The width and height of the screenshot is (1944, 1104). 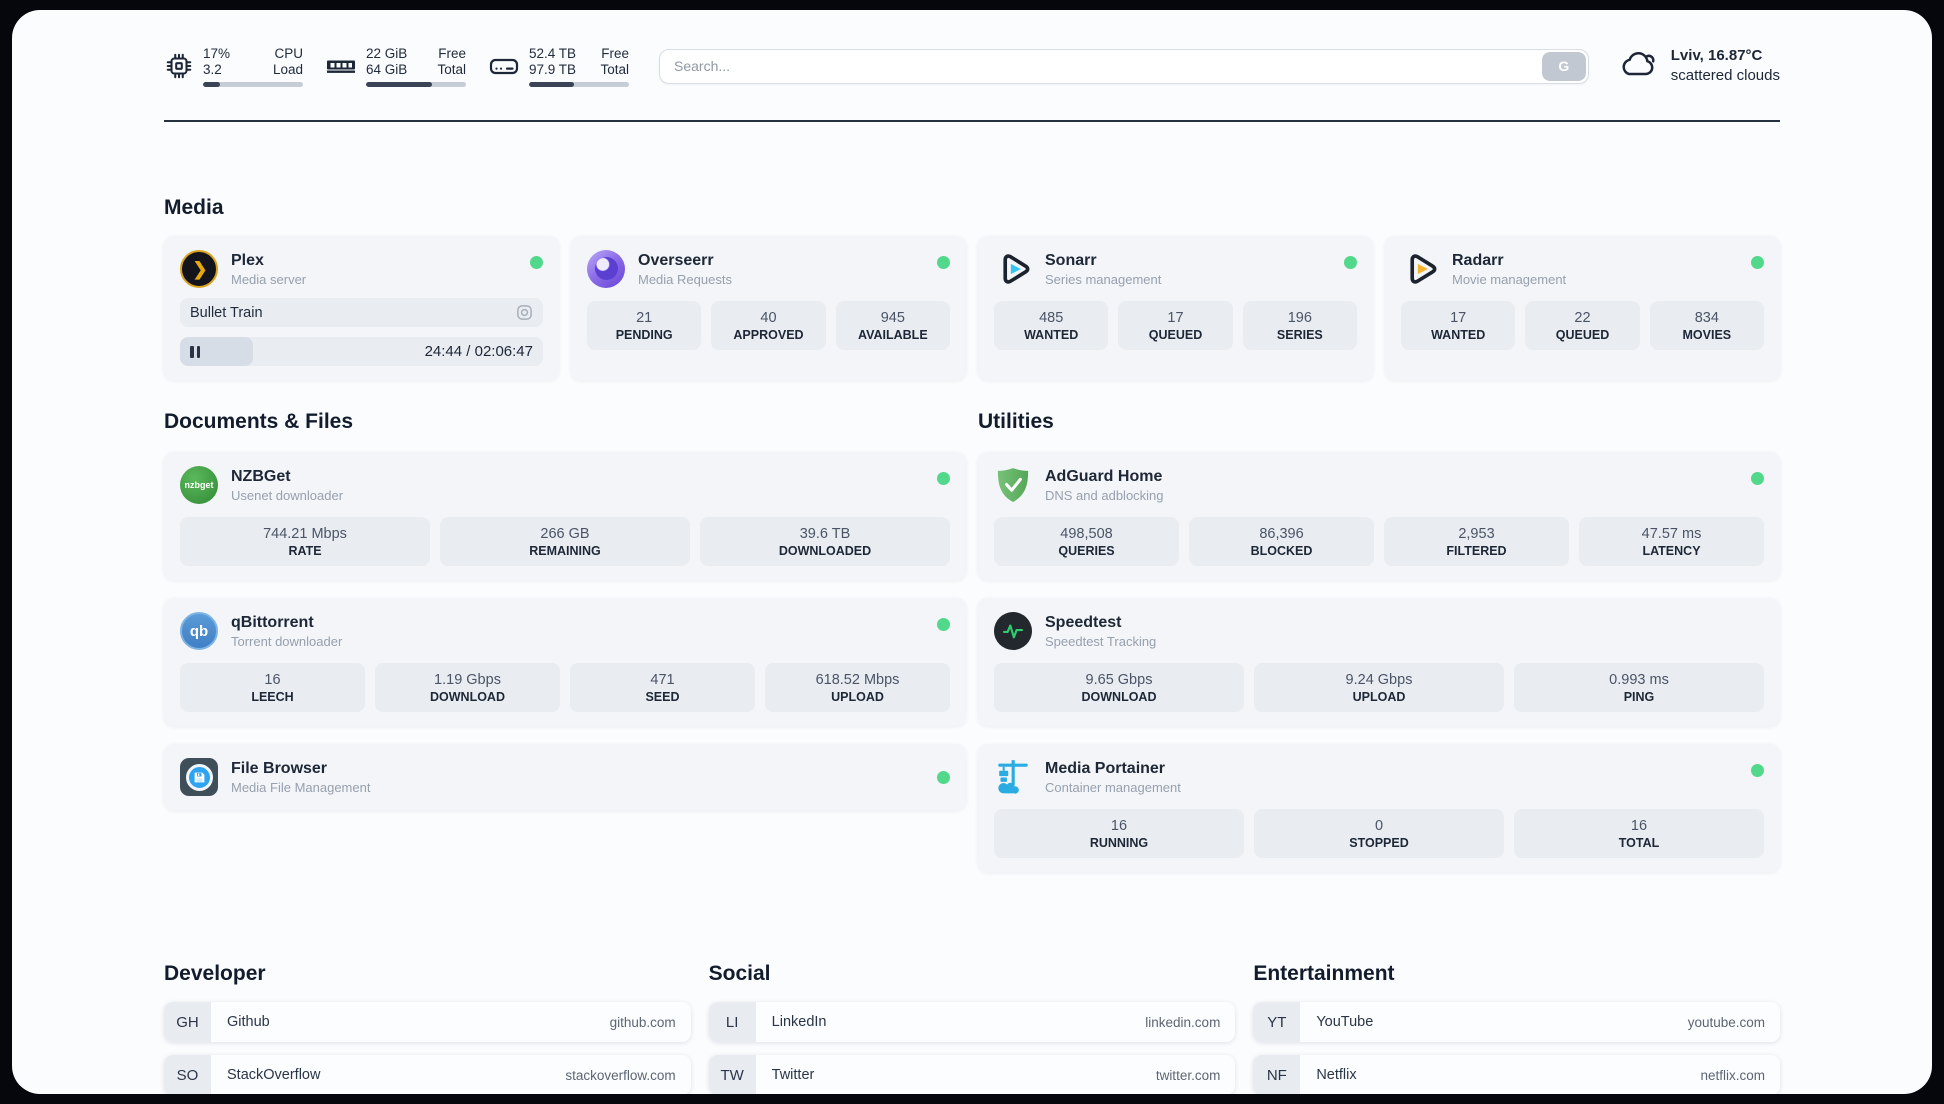 I want to click on disk-total-value: 97.9 TB, so click(x=553, y=69).